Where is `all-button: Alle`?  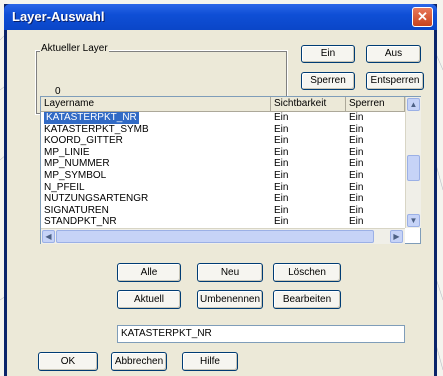
all-button: Alle is located at coordinates (149, 272).